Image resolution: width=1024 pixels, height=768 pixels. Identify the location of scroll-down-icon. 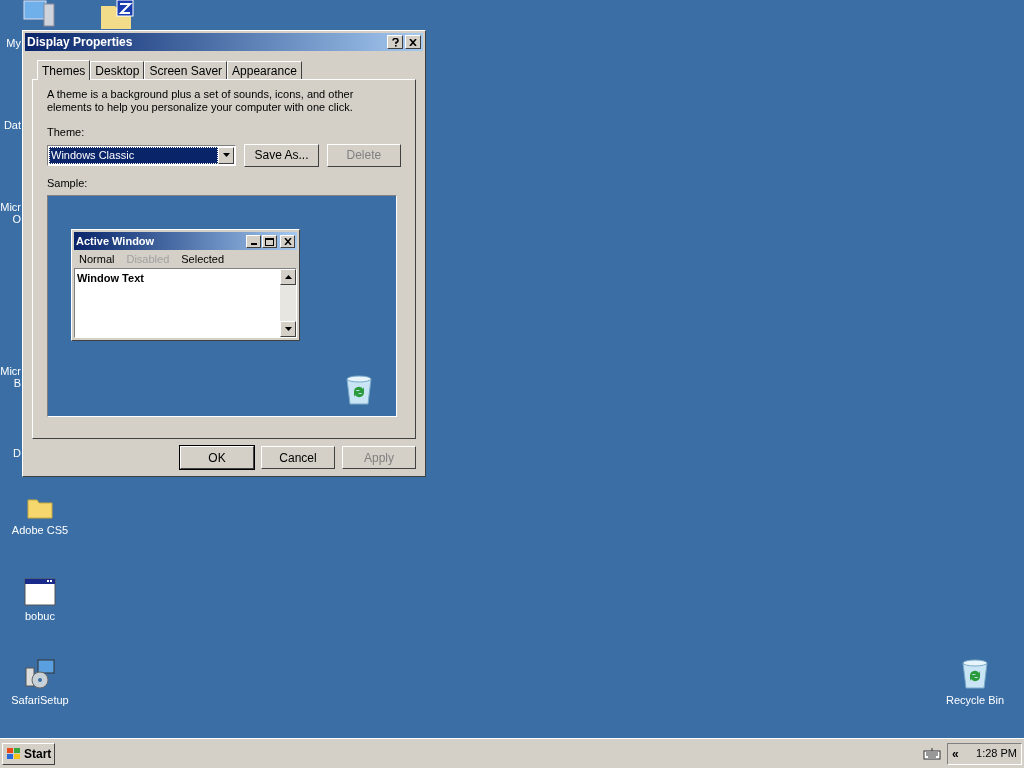
(288, 329).